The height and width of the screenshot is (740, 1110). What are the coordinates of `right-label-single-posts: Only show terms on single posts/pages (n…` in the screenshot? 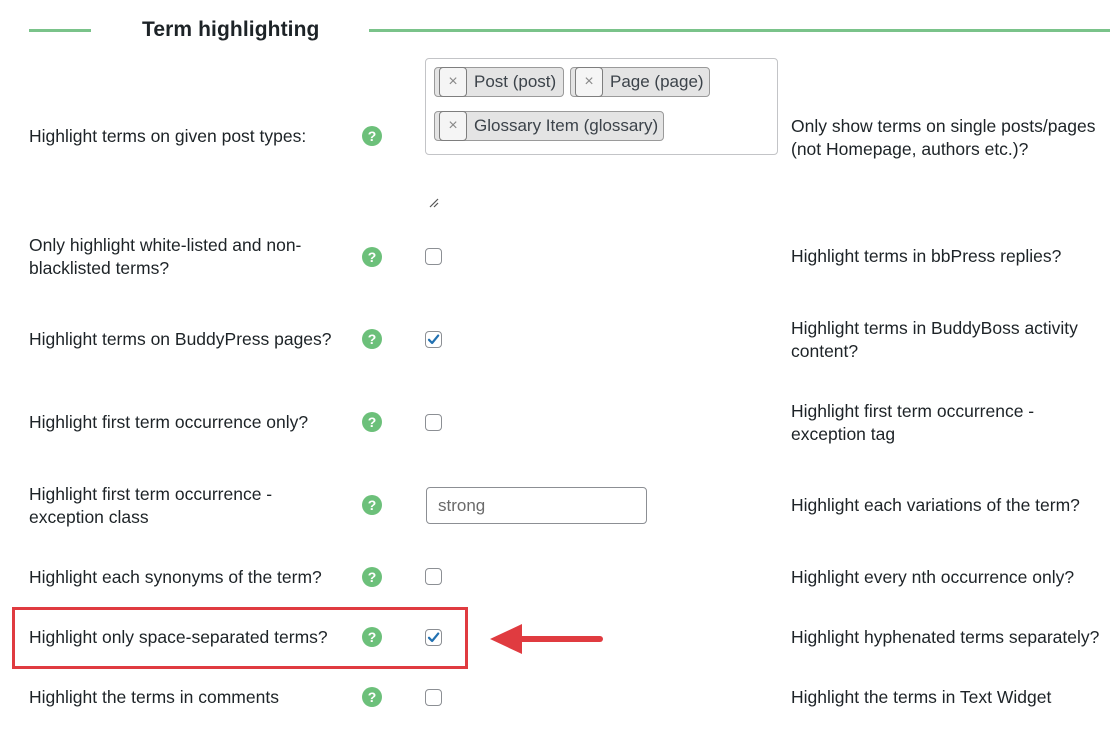 It's located at (943, 137).